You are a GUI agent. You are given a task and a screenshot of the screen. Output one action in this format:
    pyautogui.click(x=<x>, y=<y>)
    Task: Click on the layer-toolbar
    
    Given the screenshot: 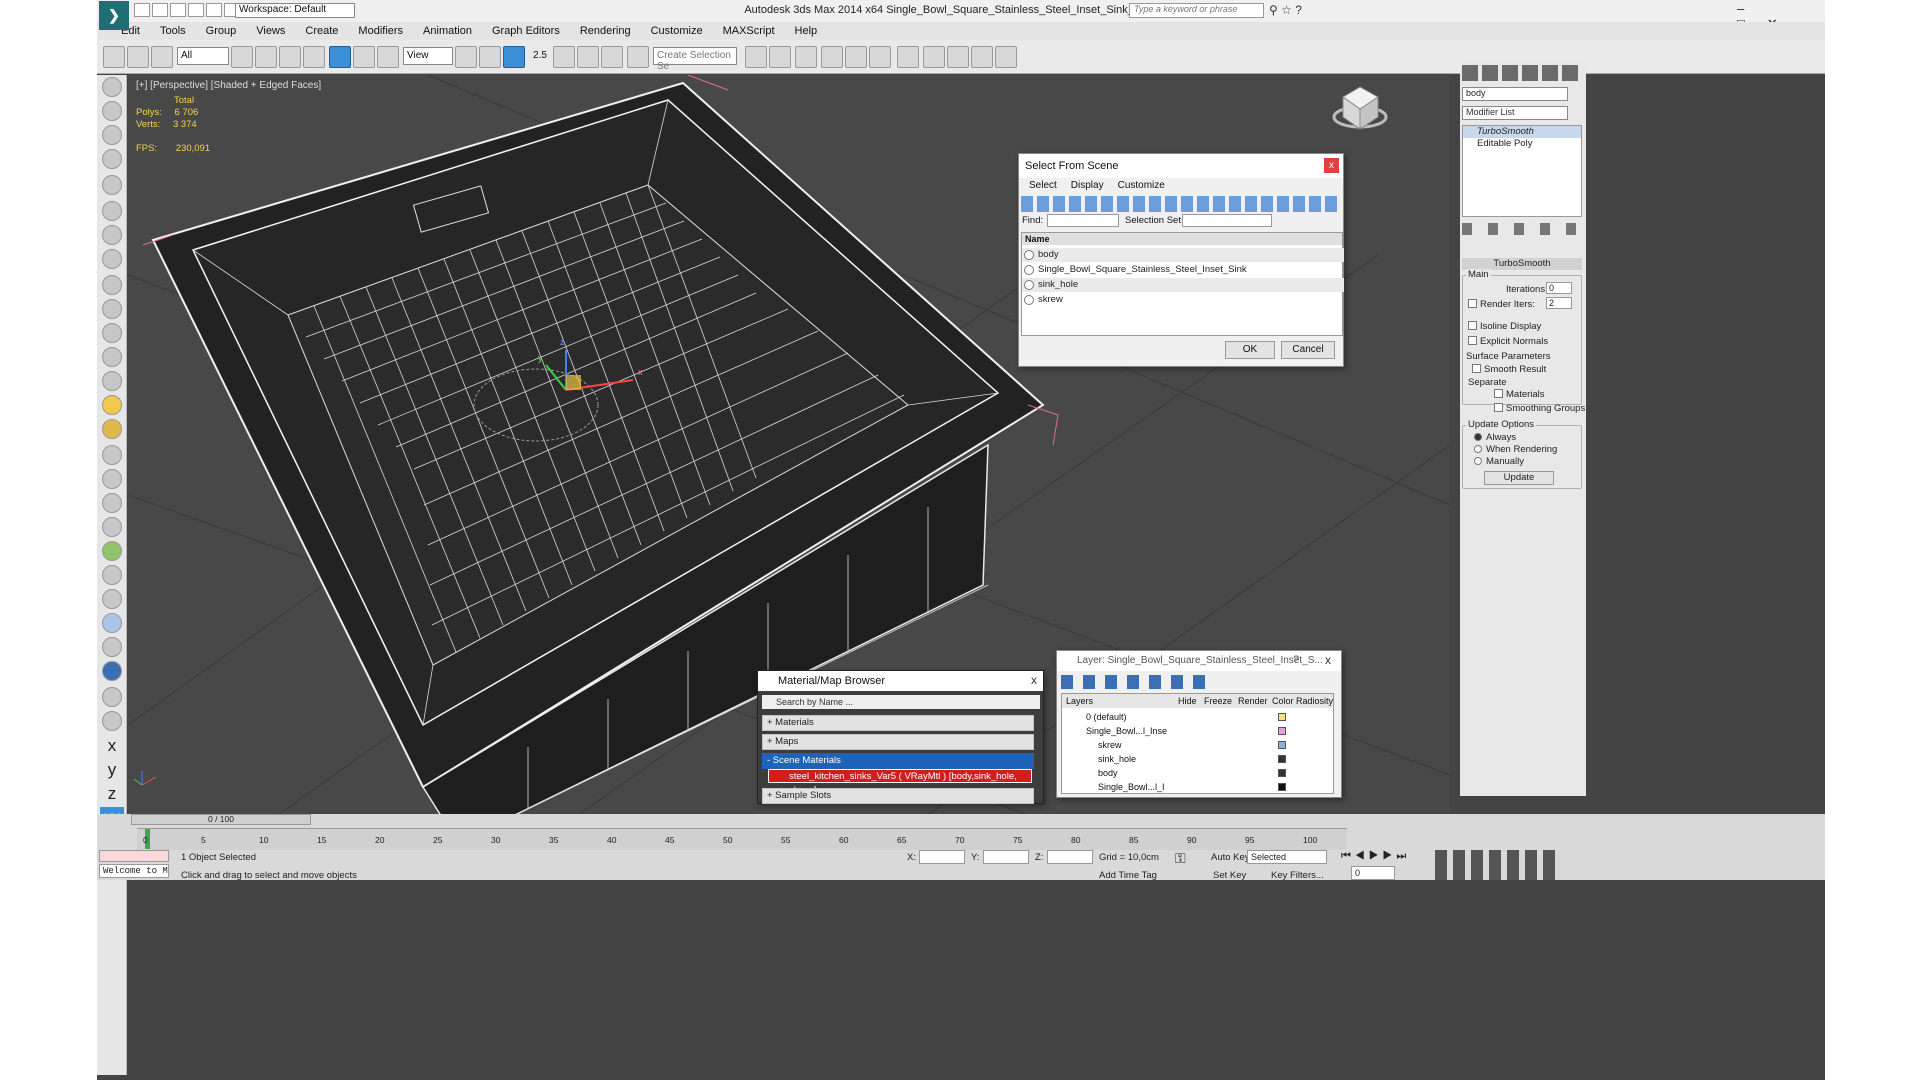 What is the action you would take?
    pyautogui.click(x=1136, y=682)
    